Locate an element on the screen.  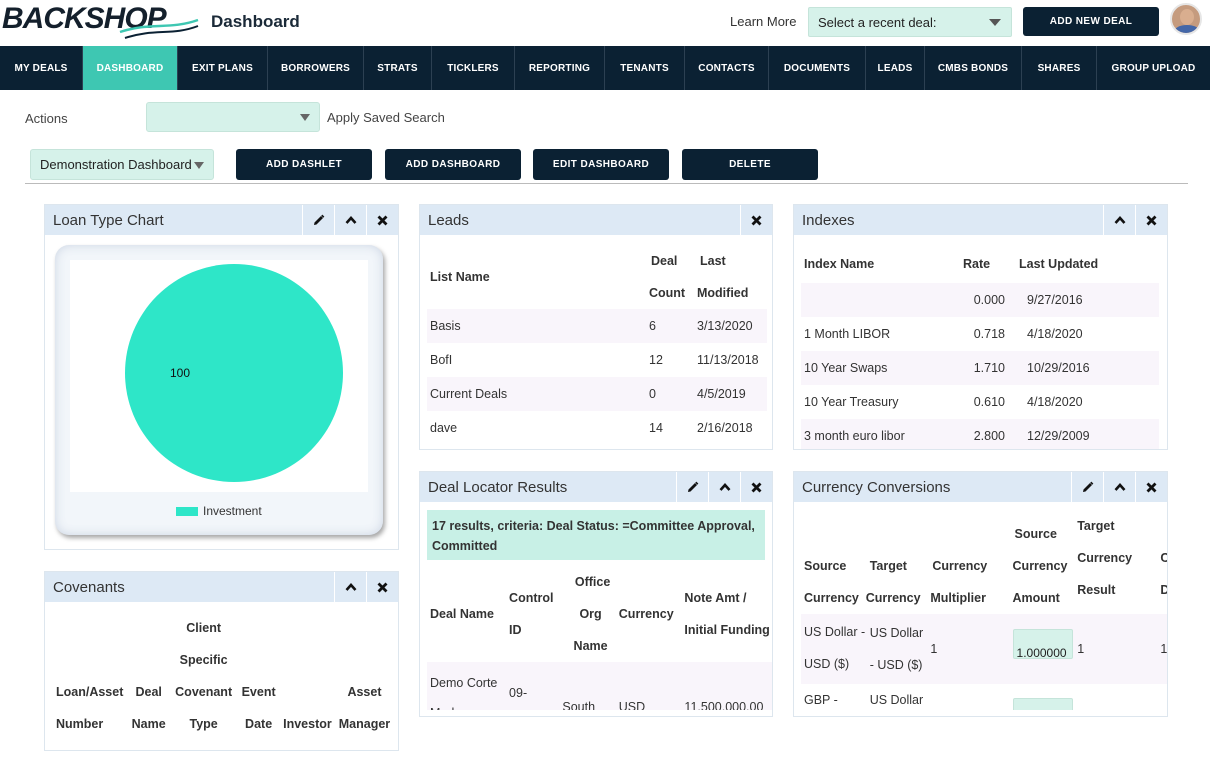
logo-wave-icon is located at coordinates (159, 28).